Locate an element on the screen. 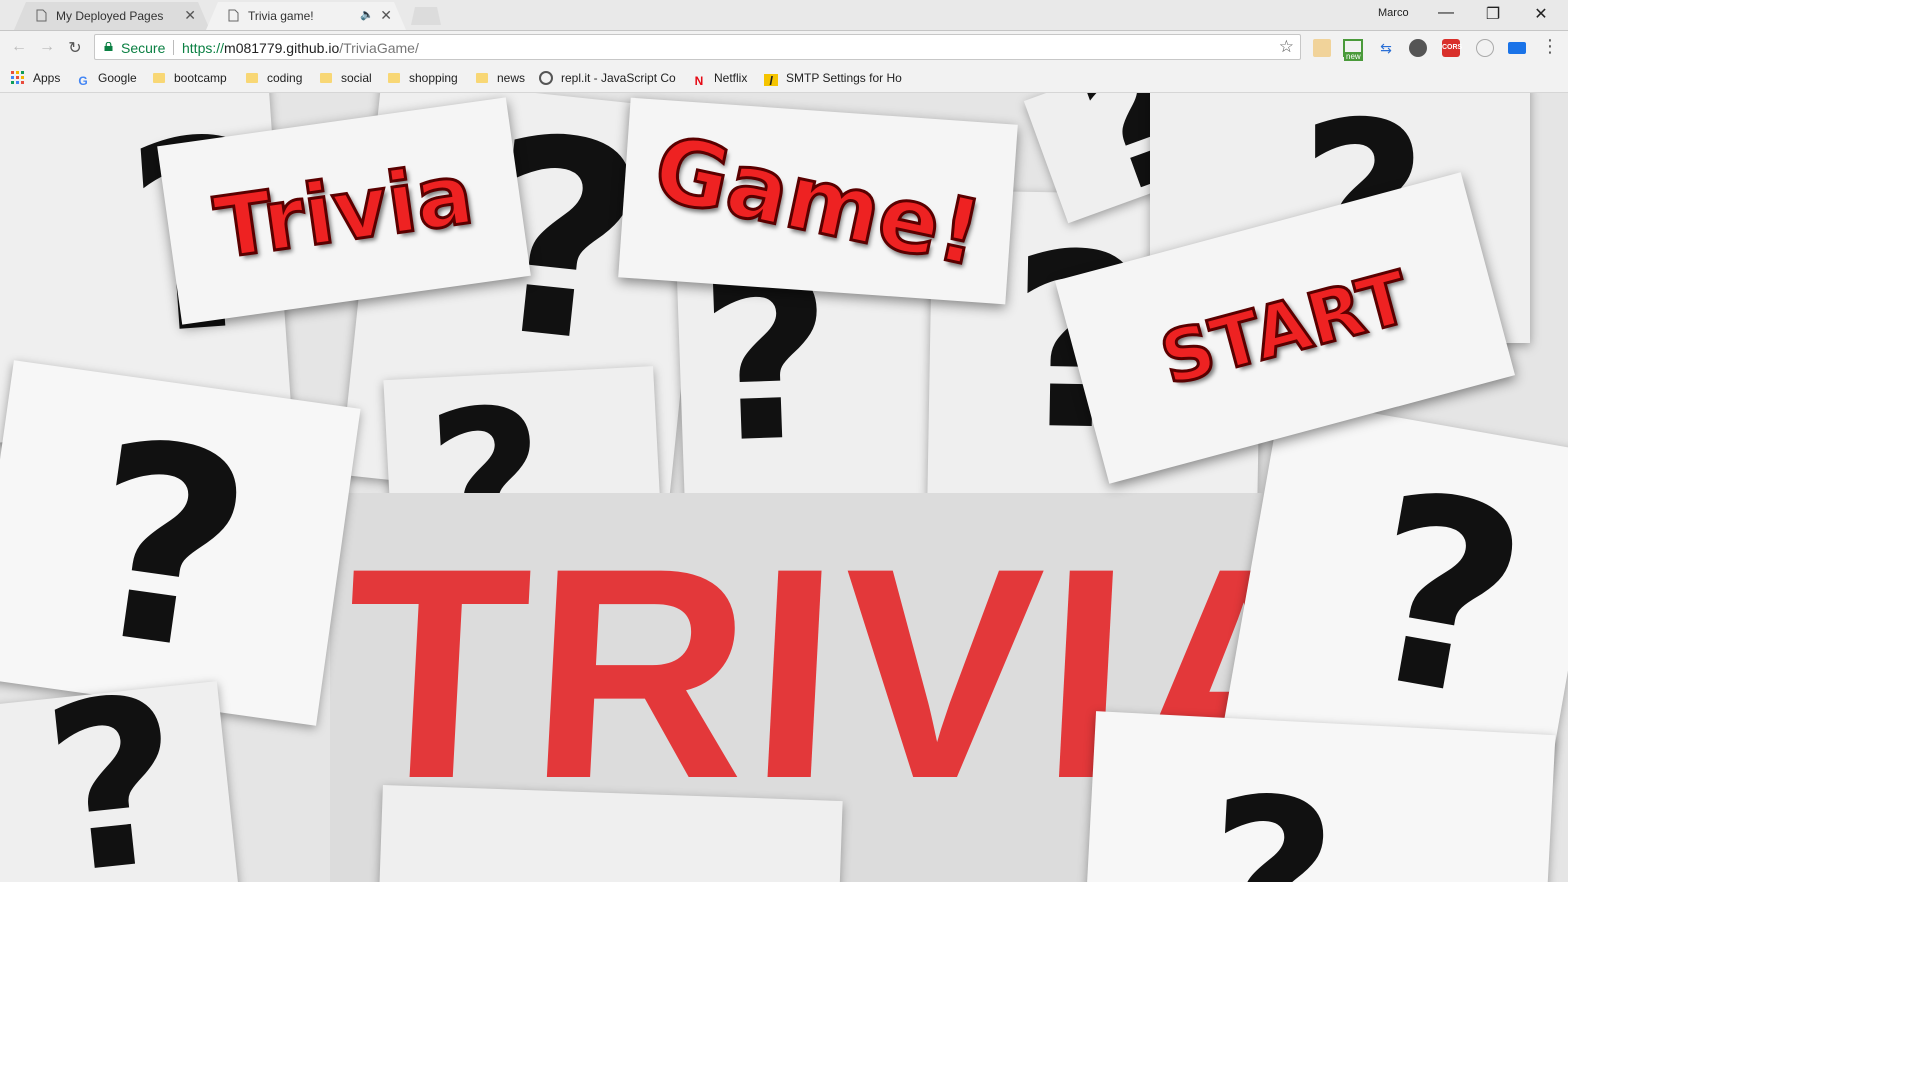 The width and height of the screenshot is (1920, 1080). netflix-icon: N is located at coordinates (699, 81).